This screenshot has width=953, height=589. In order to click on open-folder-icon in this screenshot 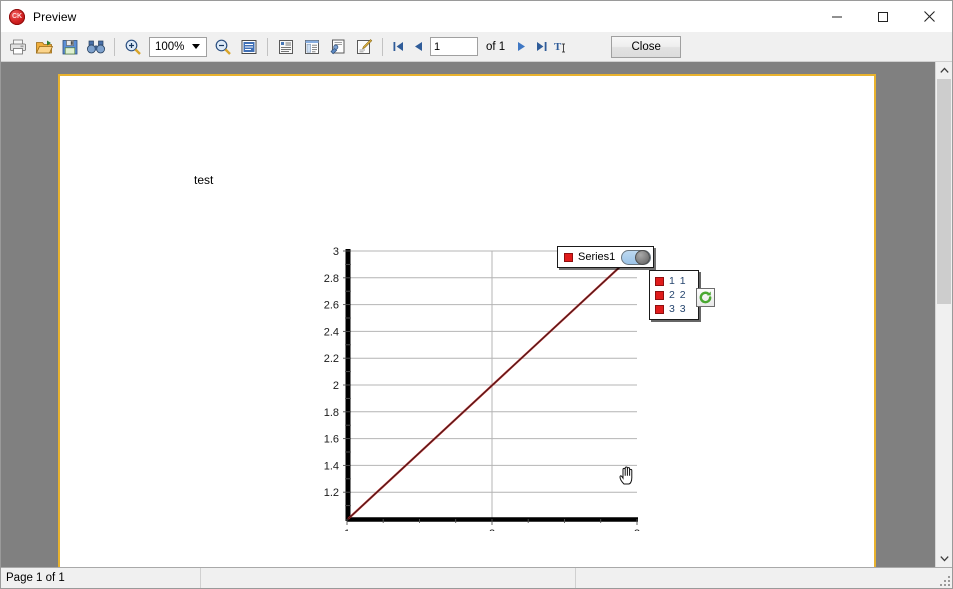, I will do `click(44, 46)`.